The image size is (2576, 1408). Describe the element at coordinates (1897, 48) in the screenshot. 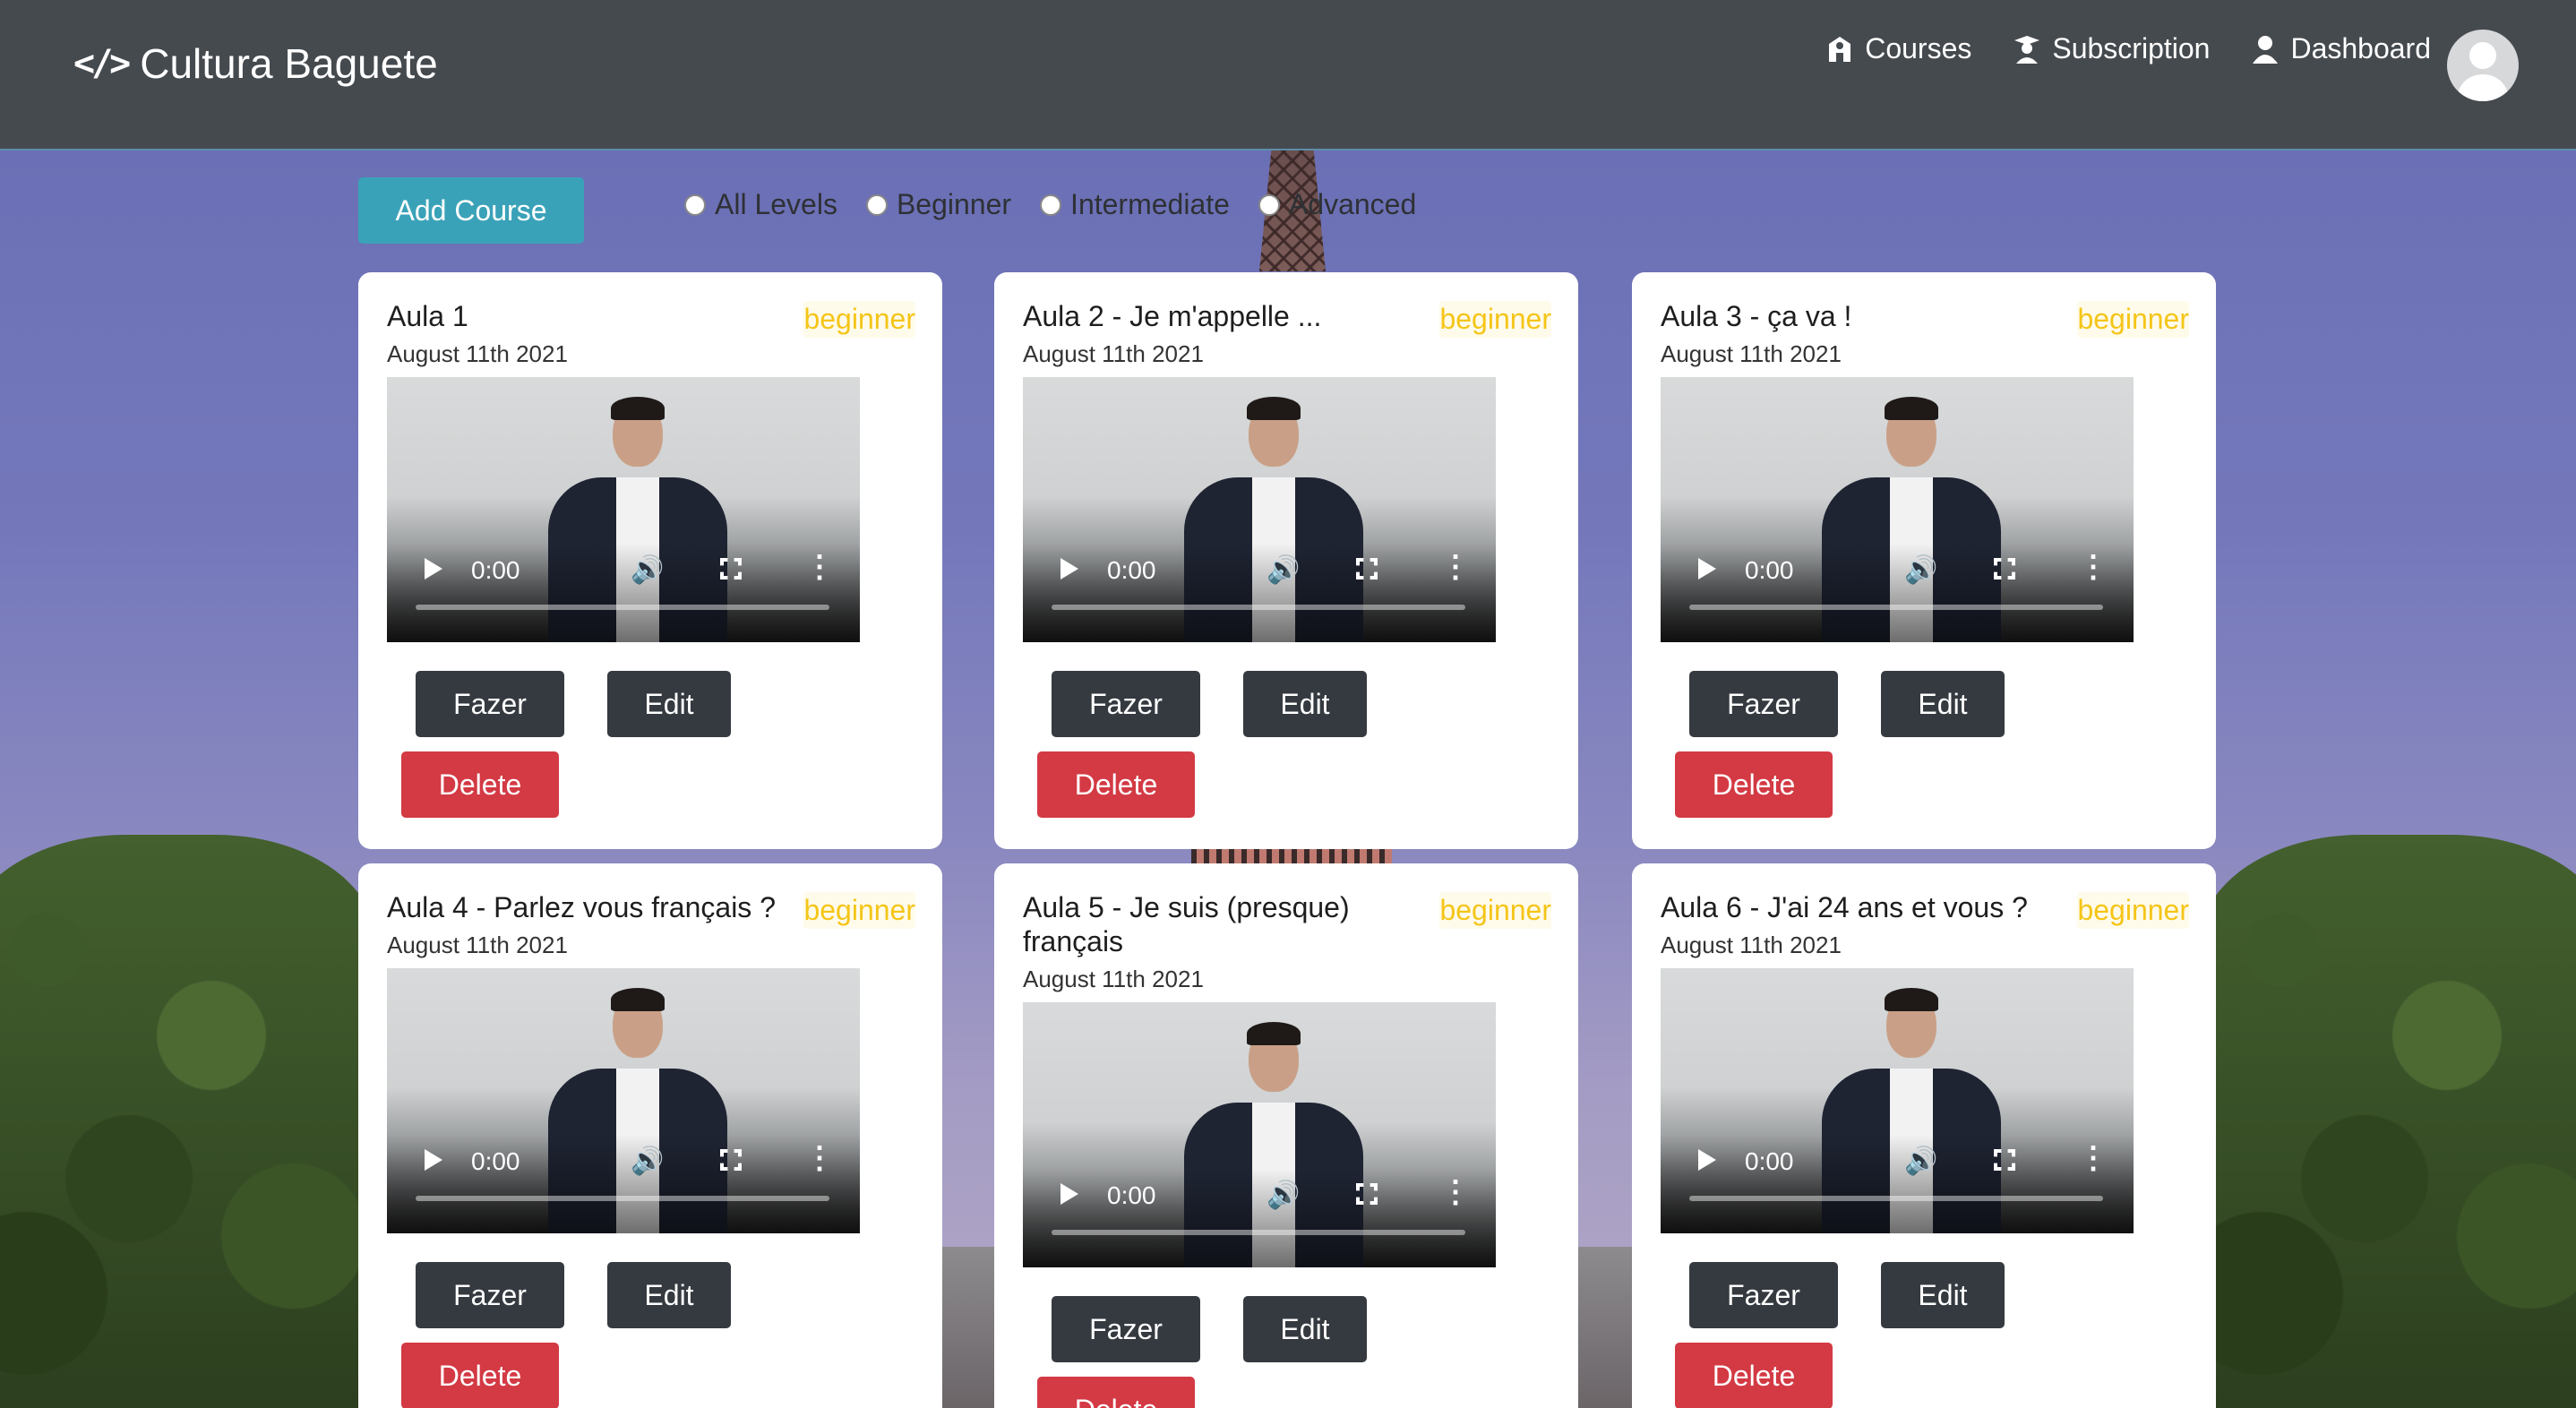

I see `nav-courses: Courses` at that location.